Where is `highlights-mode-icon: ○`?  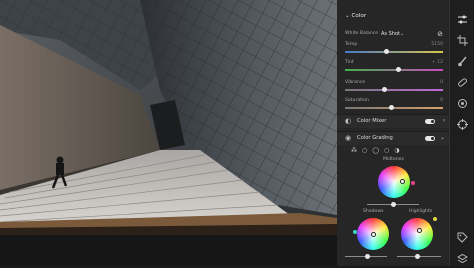
highlights-mode-icon: ○ is located at coordinates (389, 150).